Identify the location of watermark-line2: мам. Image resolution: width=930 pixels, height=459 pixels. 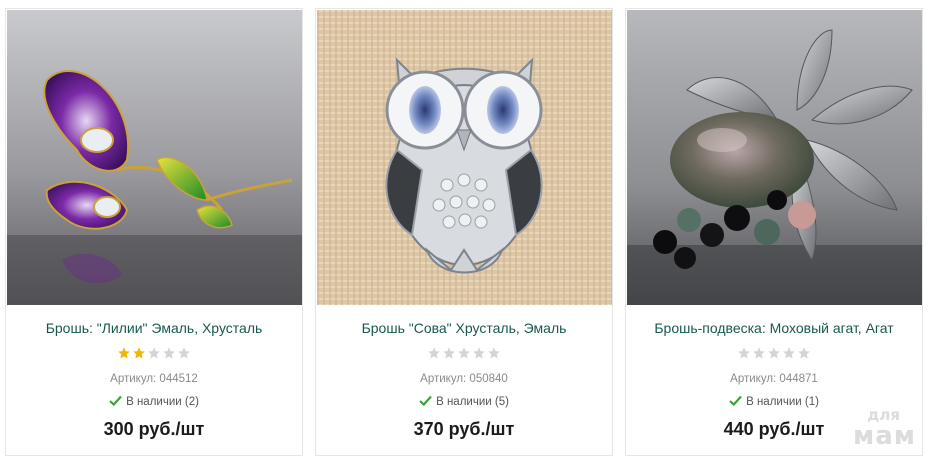
(884, 436).